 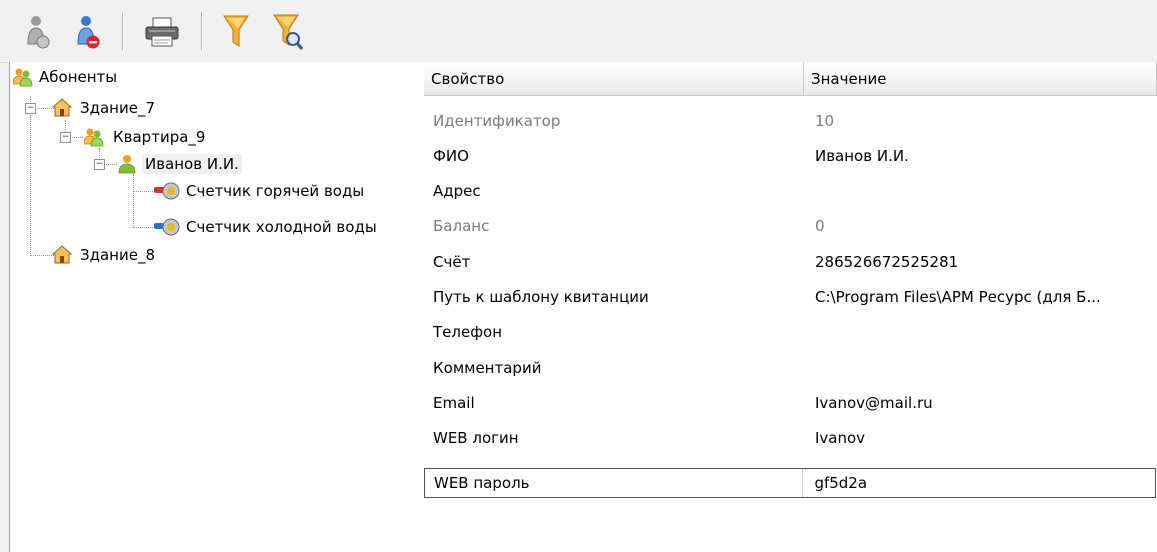 I want to click on tree-node-label: Абоненты, so click(x=78, y=77).